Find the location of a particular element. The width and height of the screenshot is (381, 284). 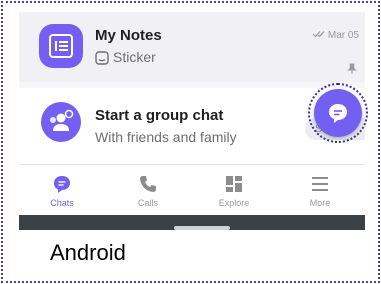

menu-icon is located at coordinates (320, 184).